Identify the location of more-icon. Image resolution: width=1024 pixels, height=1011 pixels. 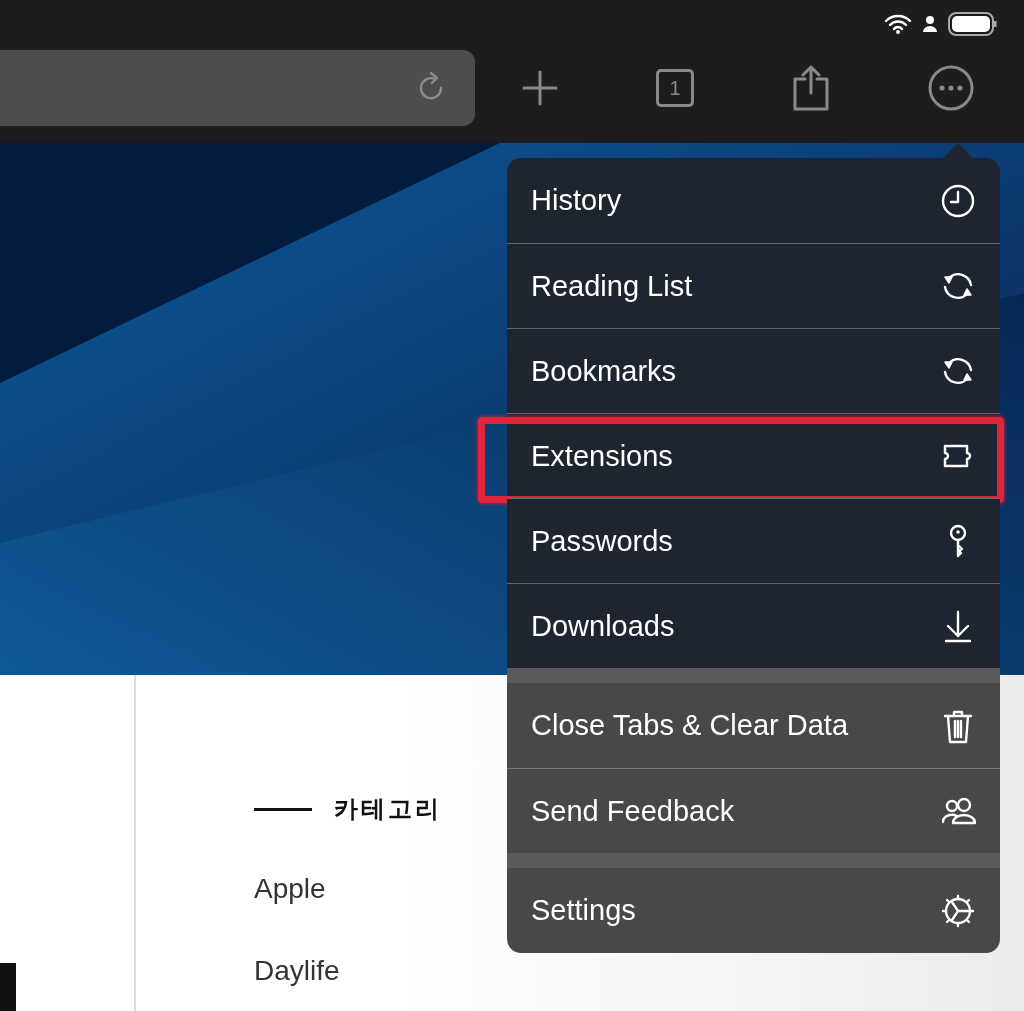
(951, 88).